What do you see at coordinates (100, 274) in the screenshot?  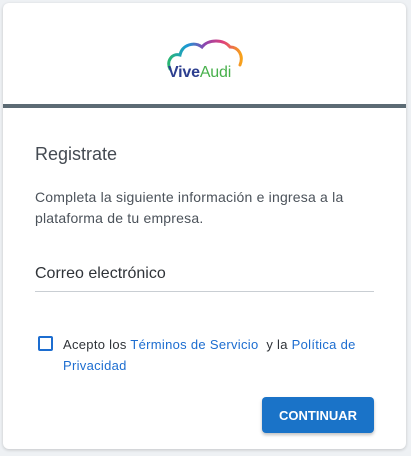 I see `email-field: Correo electrónico` at bounding box center [100, 274].